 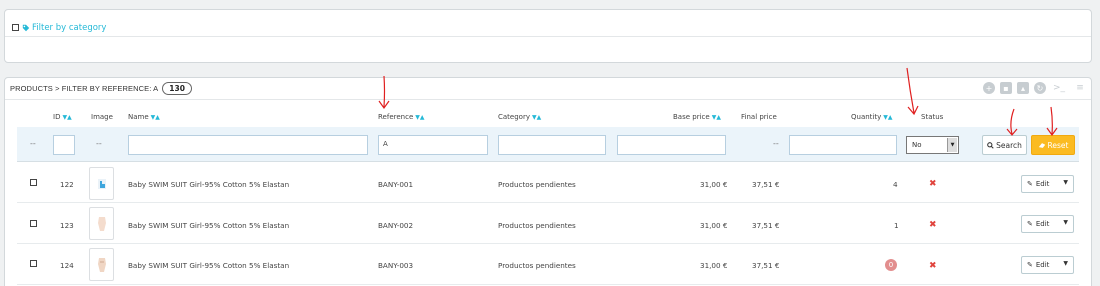 I want to click on products-title: PRODUCTS > FILTER BY REFERENCE: A, so click(x=84, y=88).